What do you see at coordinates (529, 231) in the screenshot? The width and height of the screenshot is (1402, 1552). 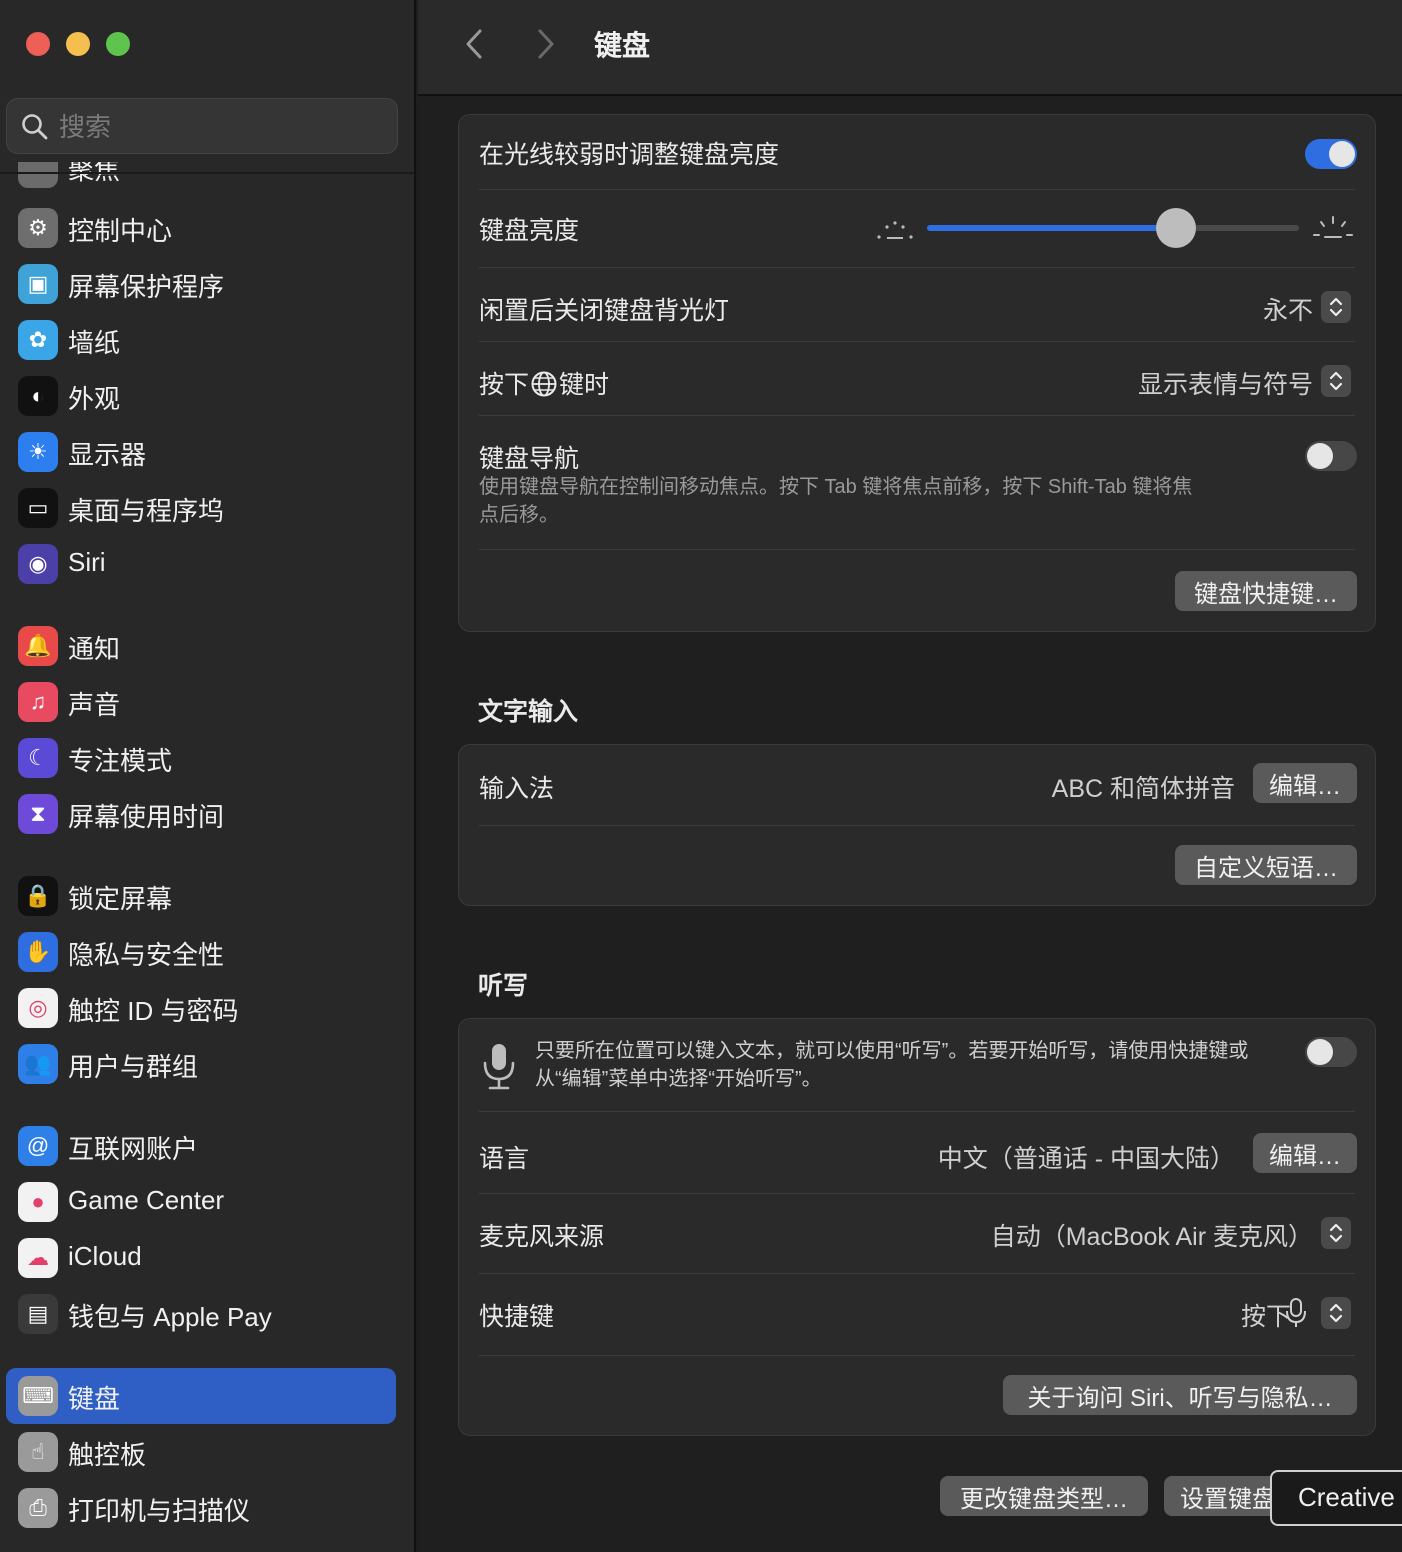 I see `brightness-label: 键盘亮度` at bounding box center [529, 231].